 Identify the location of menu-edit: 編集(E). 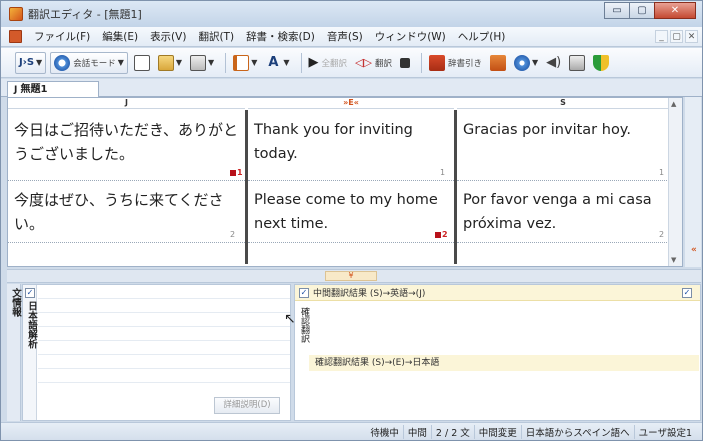
(120, 36).